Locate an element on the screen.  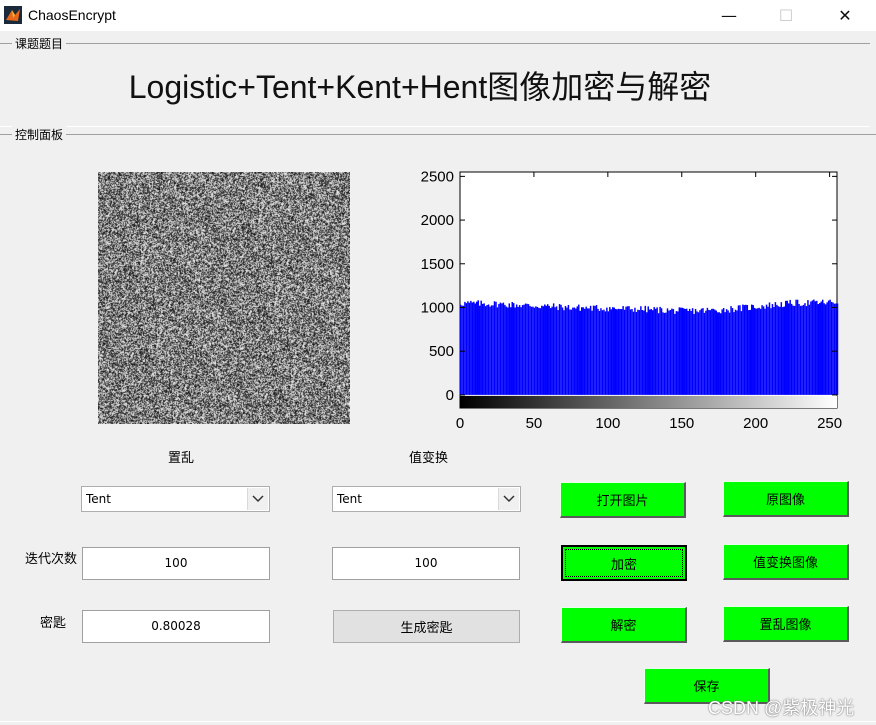
x-tick-label: 50 is located at coordinates (534, 423).